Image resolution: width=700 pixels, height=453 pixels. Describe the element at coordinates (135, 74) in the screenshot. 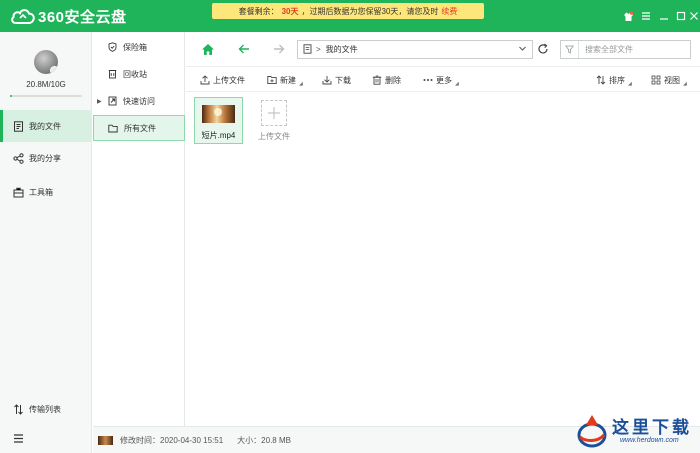

I see `tree-item-label: 回收站` at that location.